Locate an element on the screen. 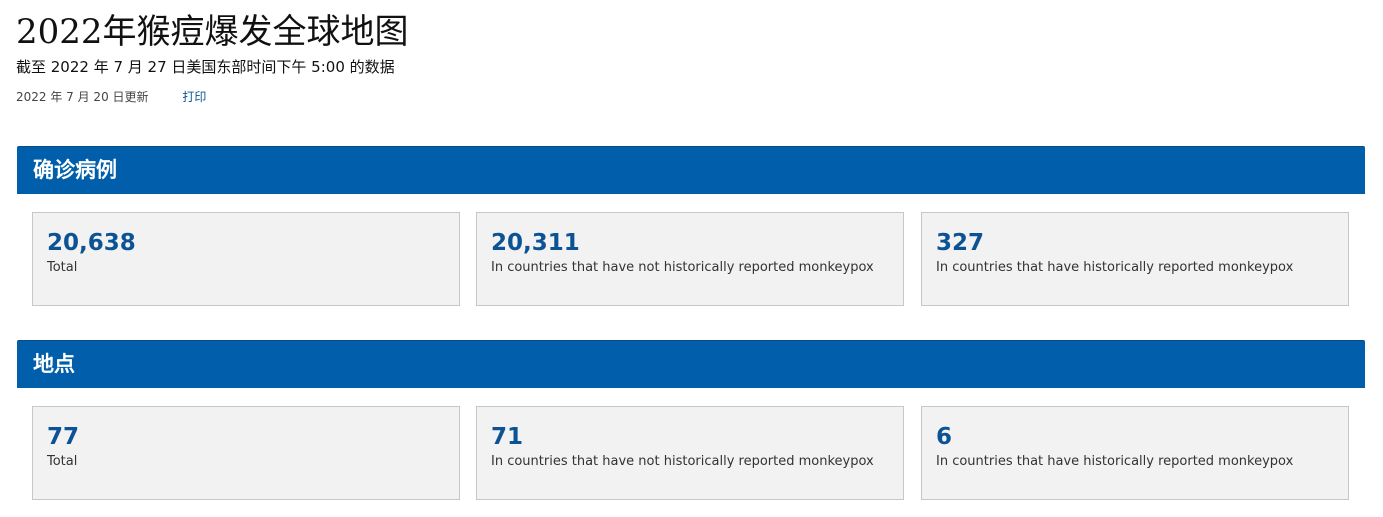  section-header-locations: 地点 is located at coordinates (691, 364).